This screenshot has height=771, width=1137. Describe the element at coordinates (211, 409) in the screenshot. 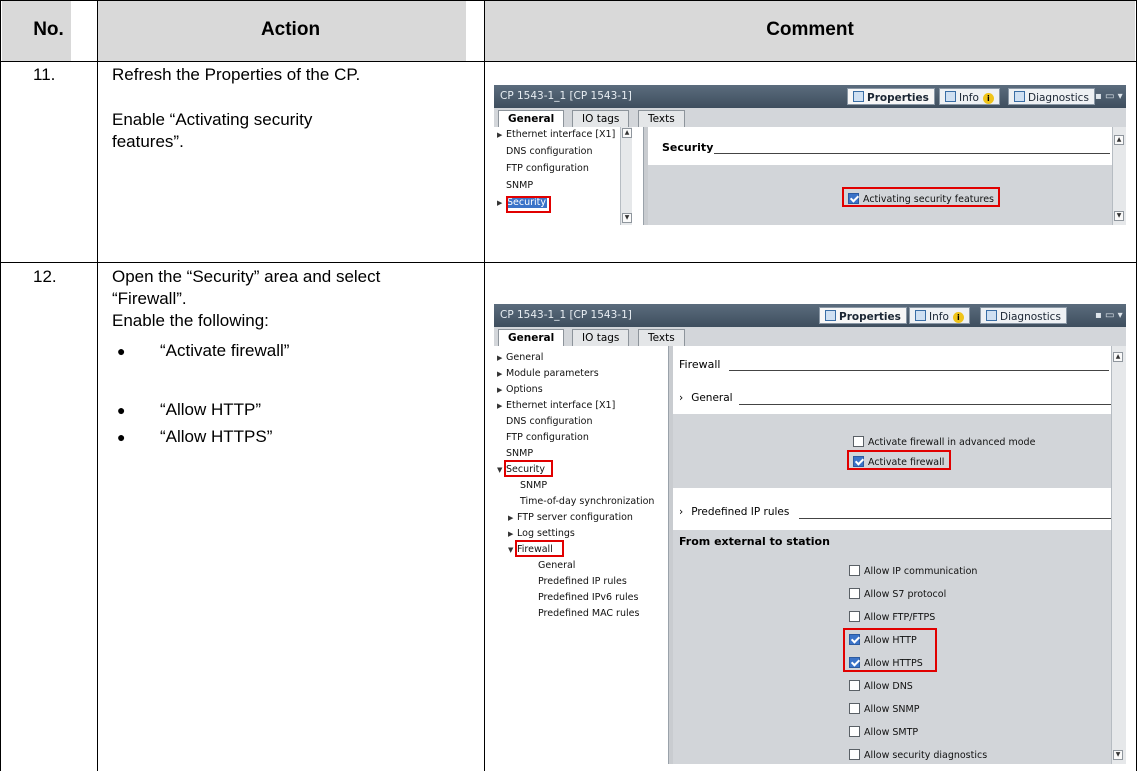

I see `bullet-item: “Allow HTTP”` at that location.